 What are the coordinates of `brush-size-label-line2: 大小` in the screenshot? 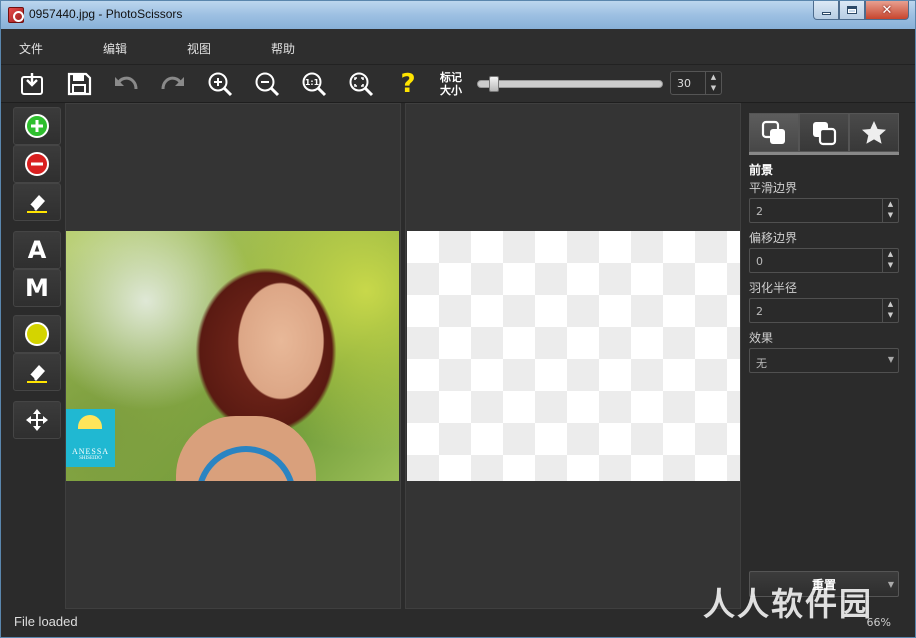 It's located at (451, 90).